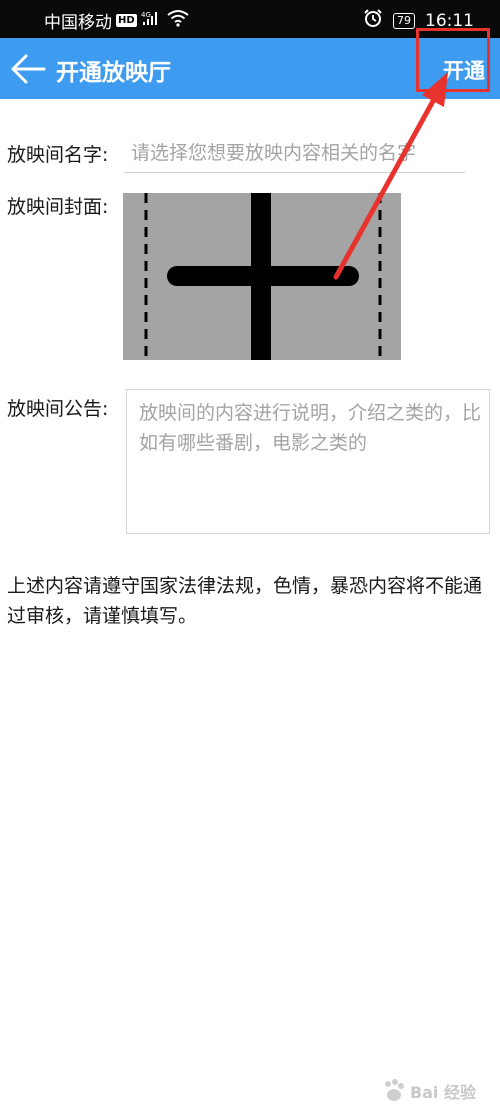 The image size is (500, 1111). I want to click on watermark-text: Bai 经验, so click(442, 1092).